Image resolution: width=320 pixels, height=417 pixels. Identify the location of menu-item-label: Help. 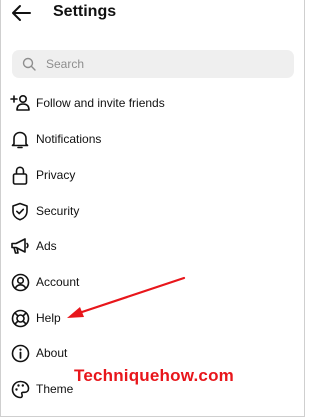
(48, 318).